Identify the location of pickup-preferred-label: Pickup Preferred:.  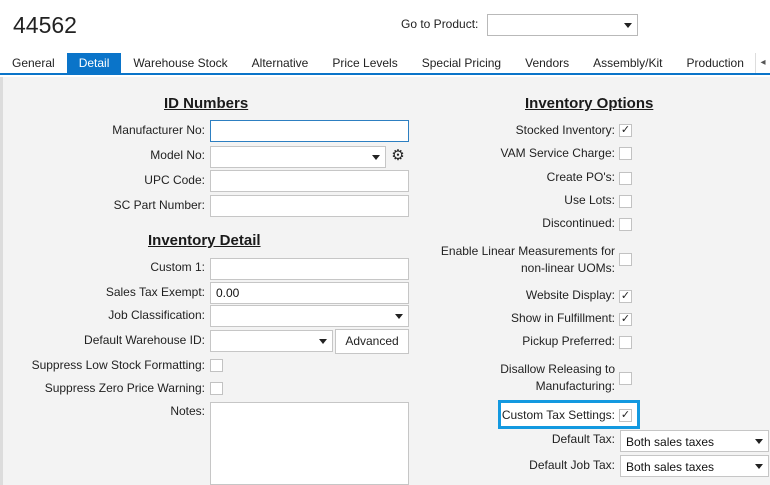
(568, 341).